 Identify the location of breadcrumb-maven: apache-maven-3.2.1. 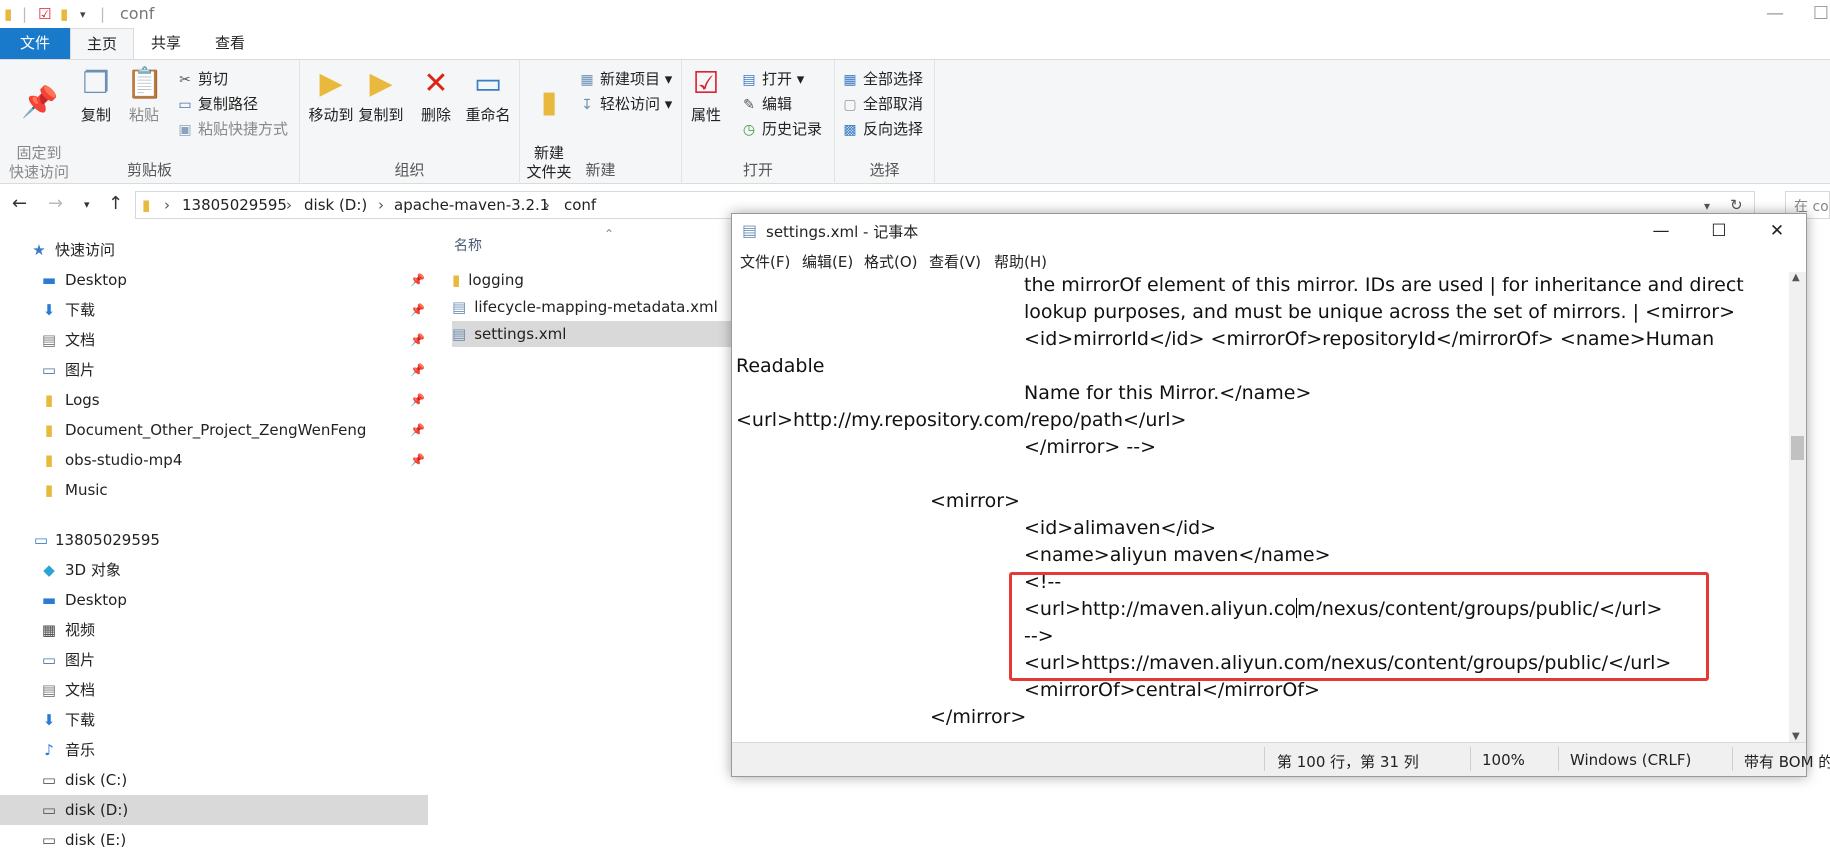
(471, 205).